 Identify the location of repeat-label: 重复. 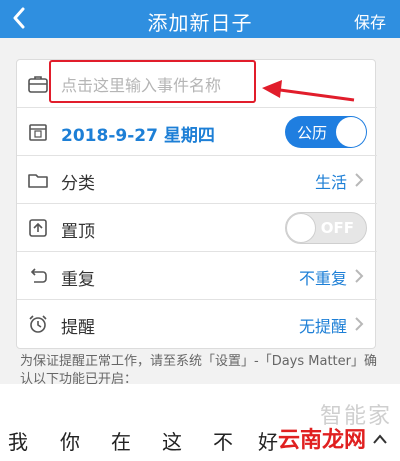
(78, 280).